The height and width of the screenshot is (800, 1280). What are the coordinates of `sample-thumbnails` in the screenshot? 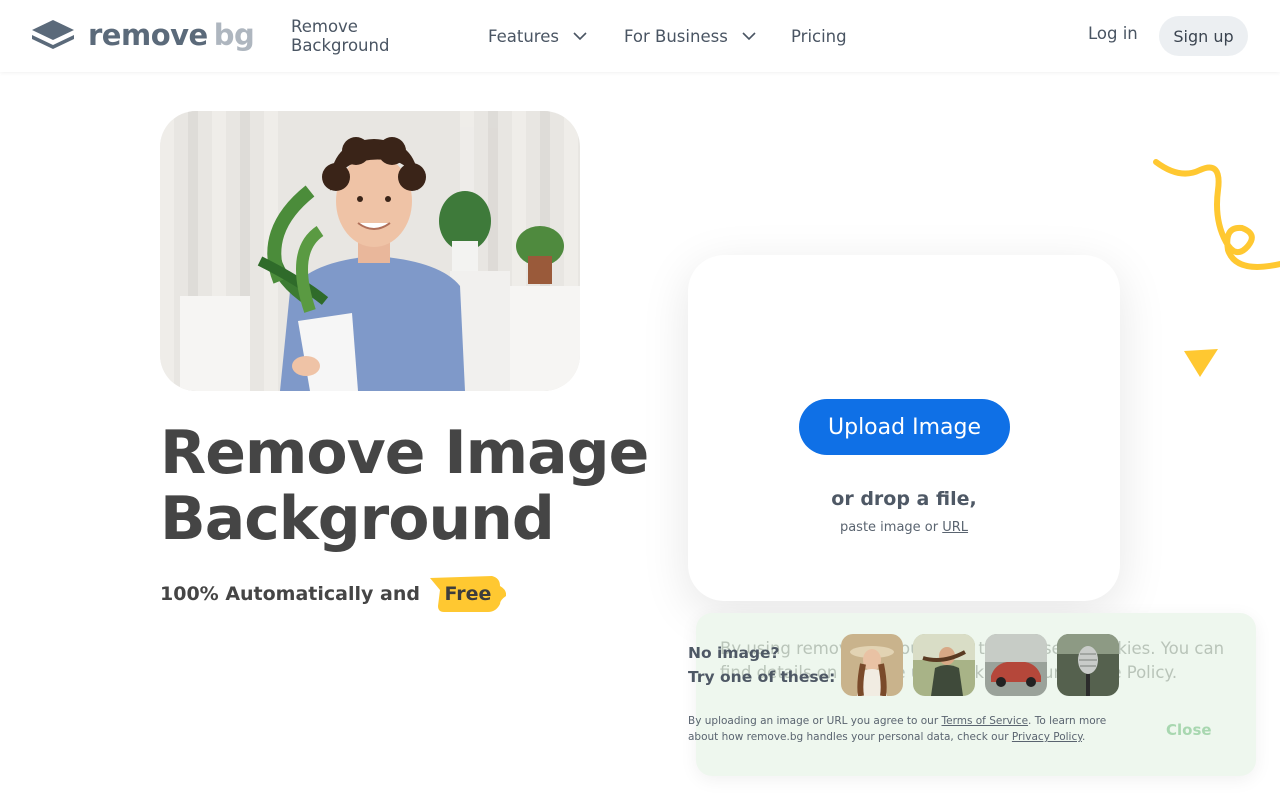 It's located at (980, 665).